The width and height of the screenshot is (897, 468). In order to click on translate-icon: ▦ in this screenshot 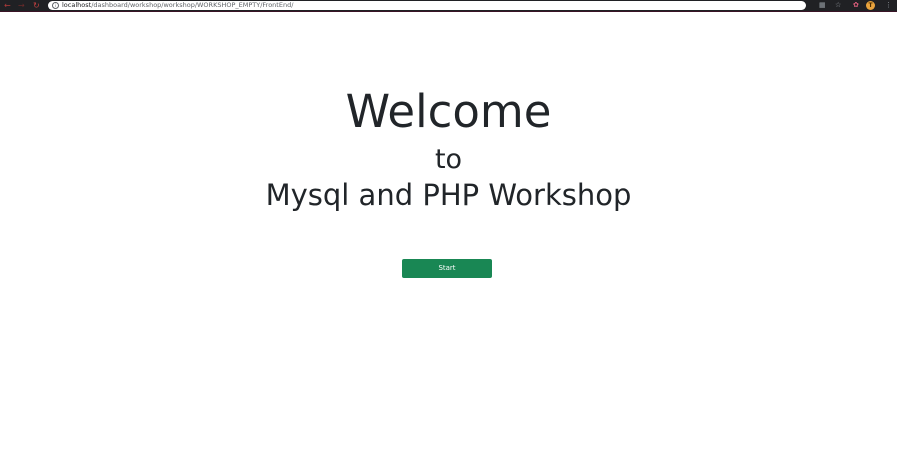, I will do `click(822, 5)`.